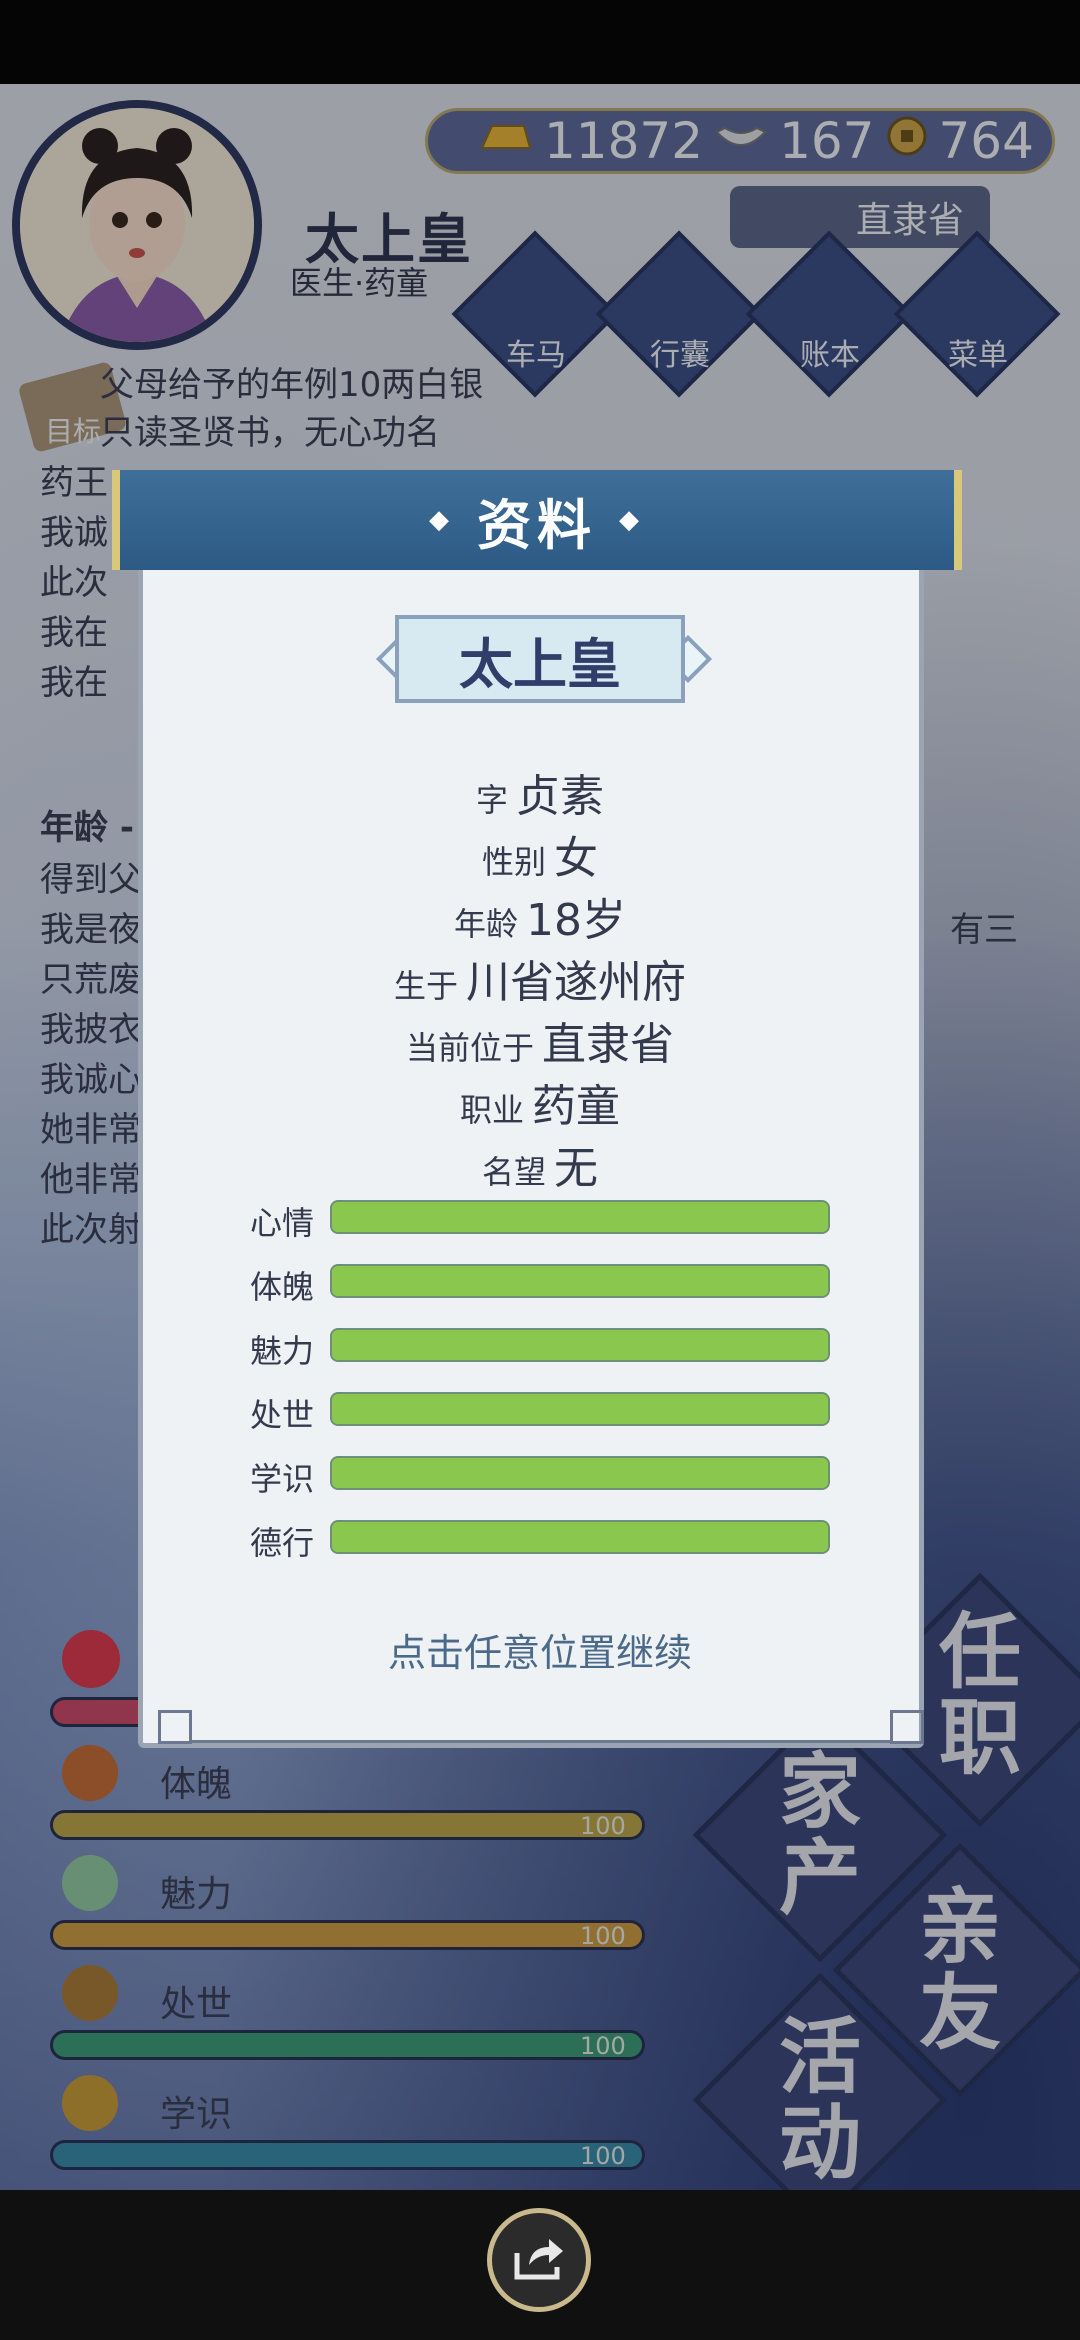 The image size is (1080, 2340). Describe the element at coordinates (491, 800) in the screenshot. I see `info-key: 字` at that location.